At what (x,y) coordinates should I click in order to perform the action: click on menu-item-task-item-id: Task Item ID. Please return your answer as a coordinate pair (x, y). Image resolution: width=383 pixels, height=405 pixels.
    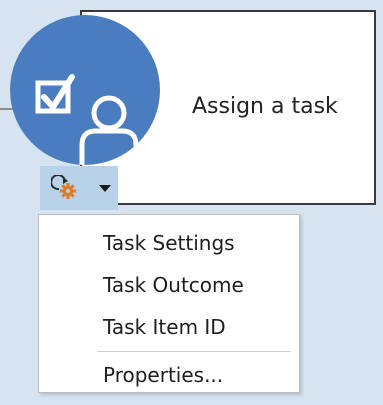
    Looking at the image, I should click on (164, 327).